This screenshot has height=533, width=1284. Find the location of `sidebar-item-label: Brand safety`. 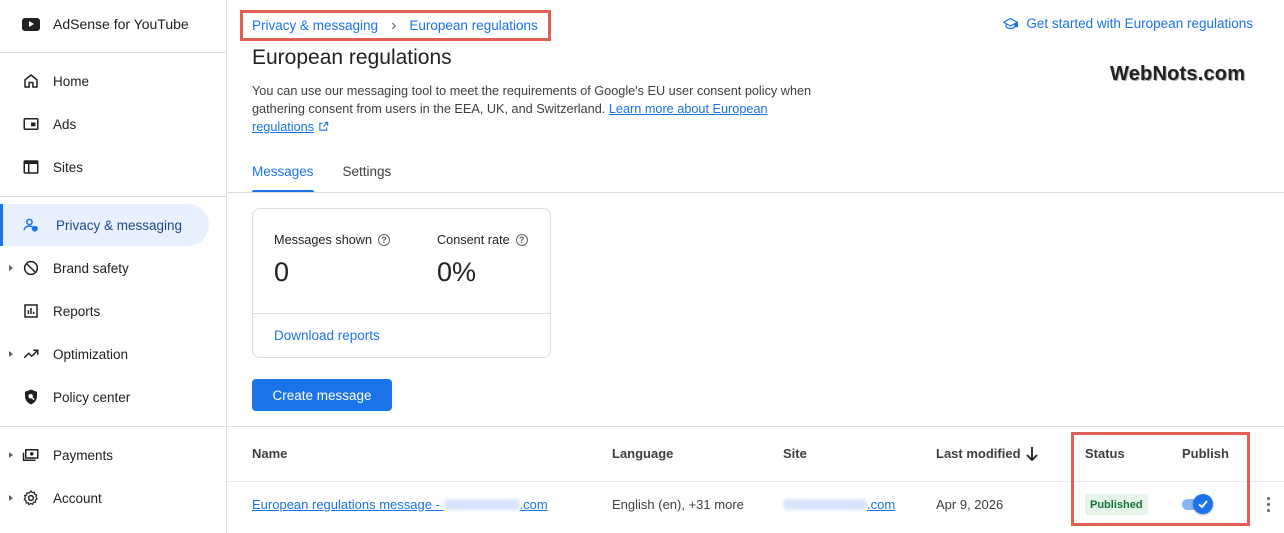

sidebar-item-label: Brand safety is located at coordinates (91, 268).